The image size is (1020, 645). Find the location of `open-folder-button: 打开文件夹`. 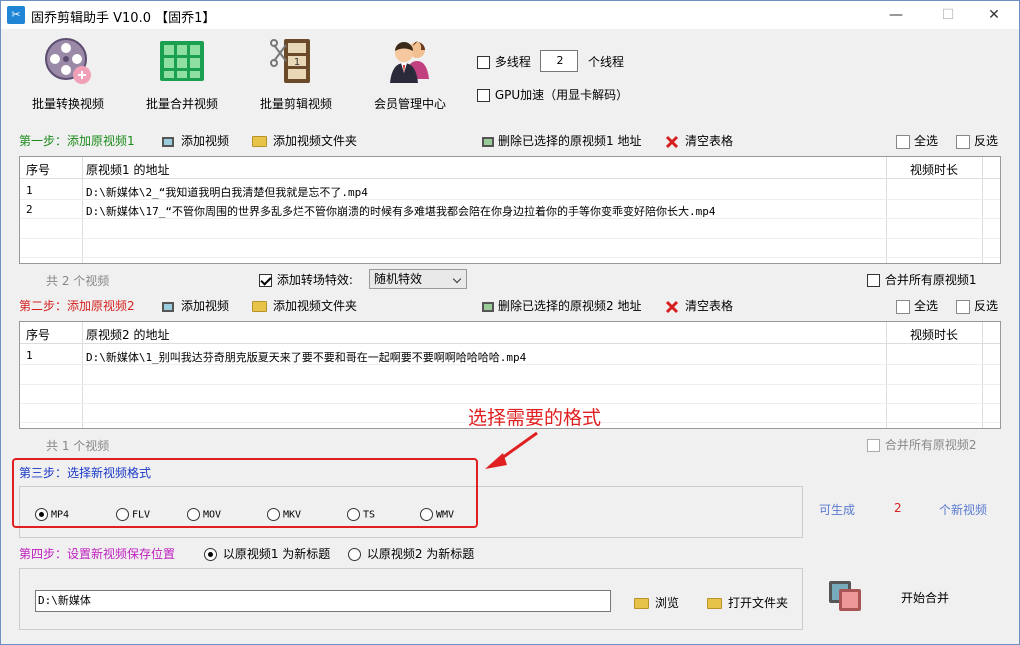

open-folder-button: 打开文件夹 is located at coordinates (747, 602).